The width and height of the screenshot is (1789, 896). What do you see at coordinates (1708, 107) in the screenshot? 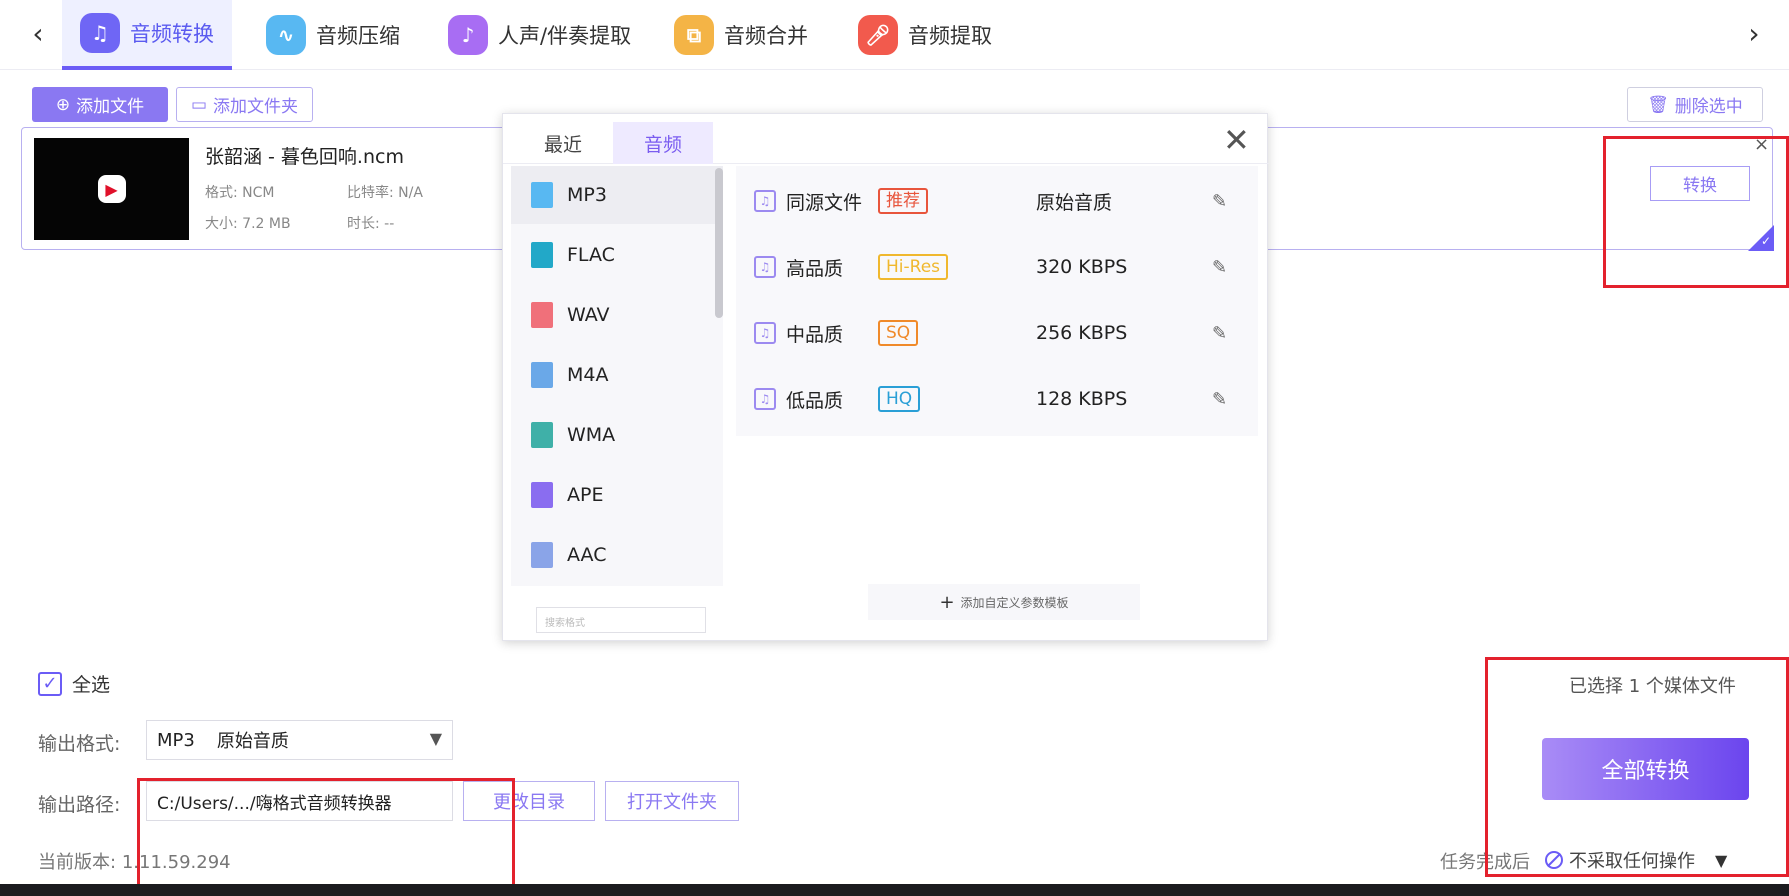
I see `delete-selected-label: 删除选中` at bounding box center [1708, 107].